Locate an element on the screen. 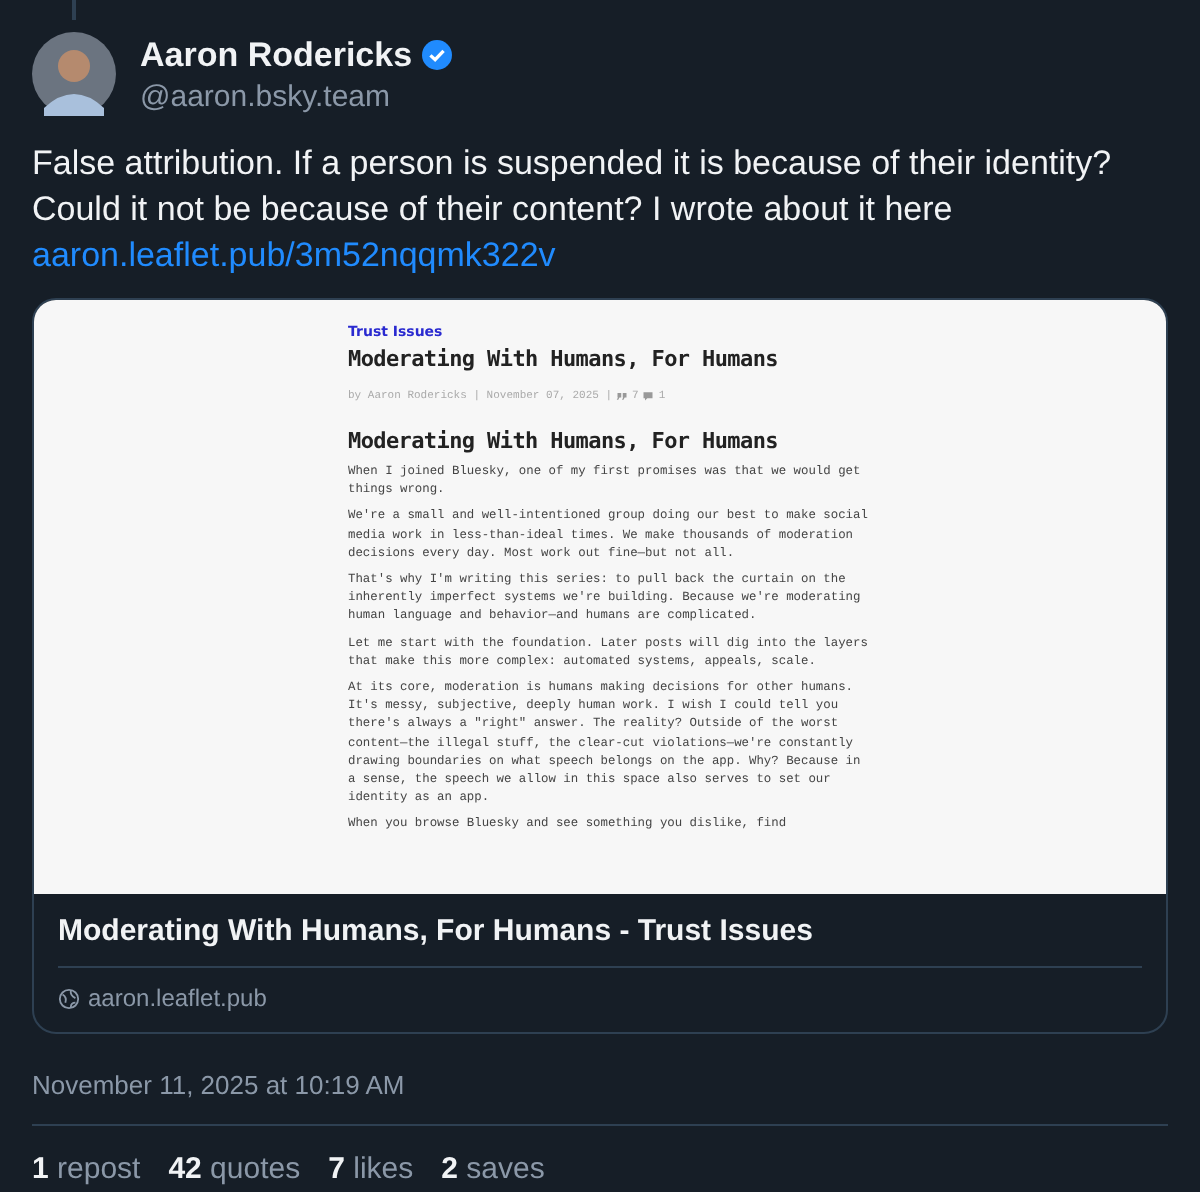  link-domain: aaron.leaflet.pub is located at coordinates (177, 998).